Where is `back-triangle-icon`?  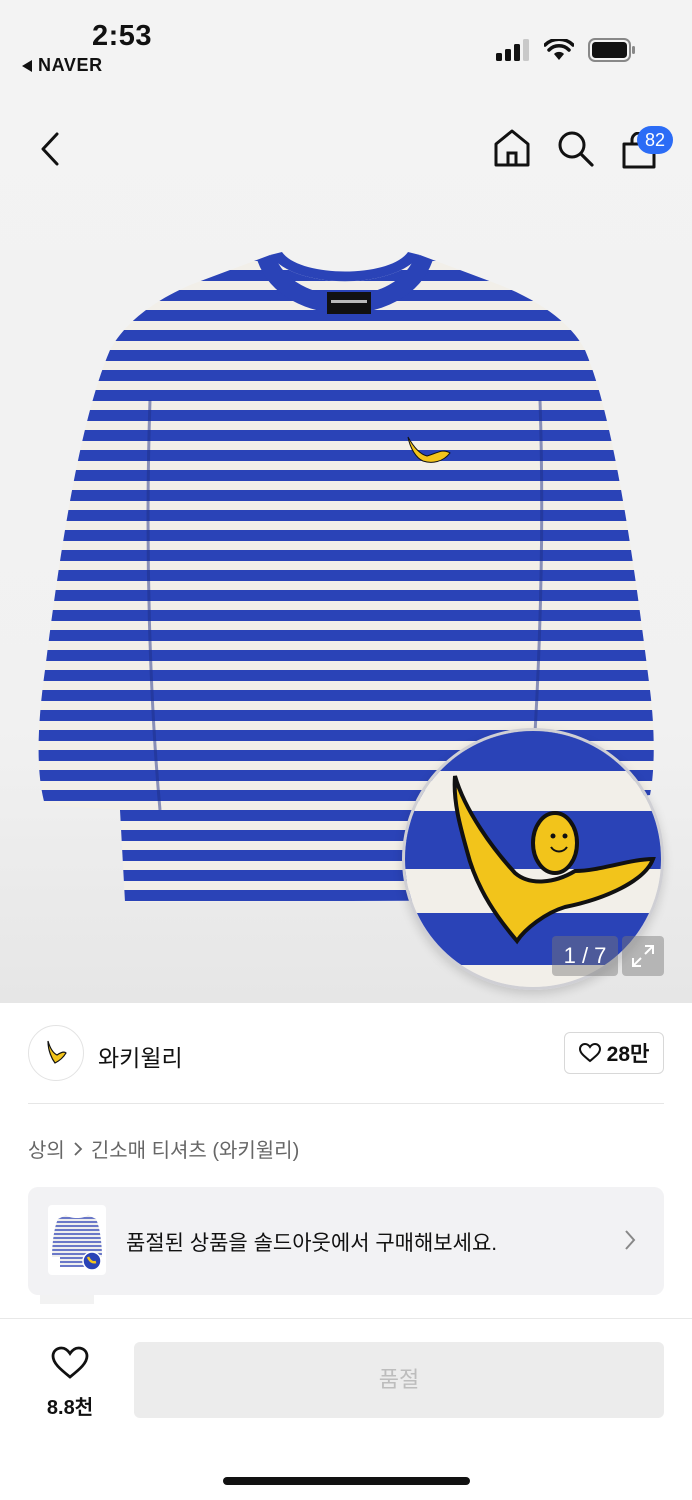 back-triangle-icon is located at coordinates (27, 65).